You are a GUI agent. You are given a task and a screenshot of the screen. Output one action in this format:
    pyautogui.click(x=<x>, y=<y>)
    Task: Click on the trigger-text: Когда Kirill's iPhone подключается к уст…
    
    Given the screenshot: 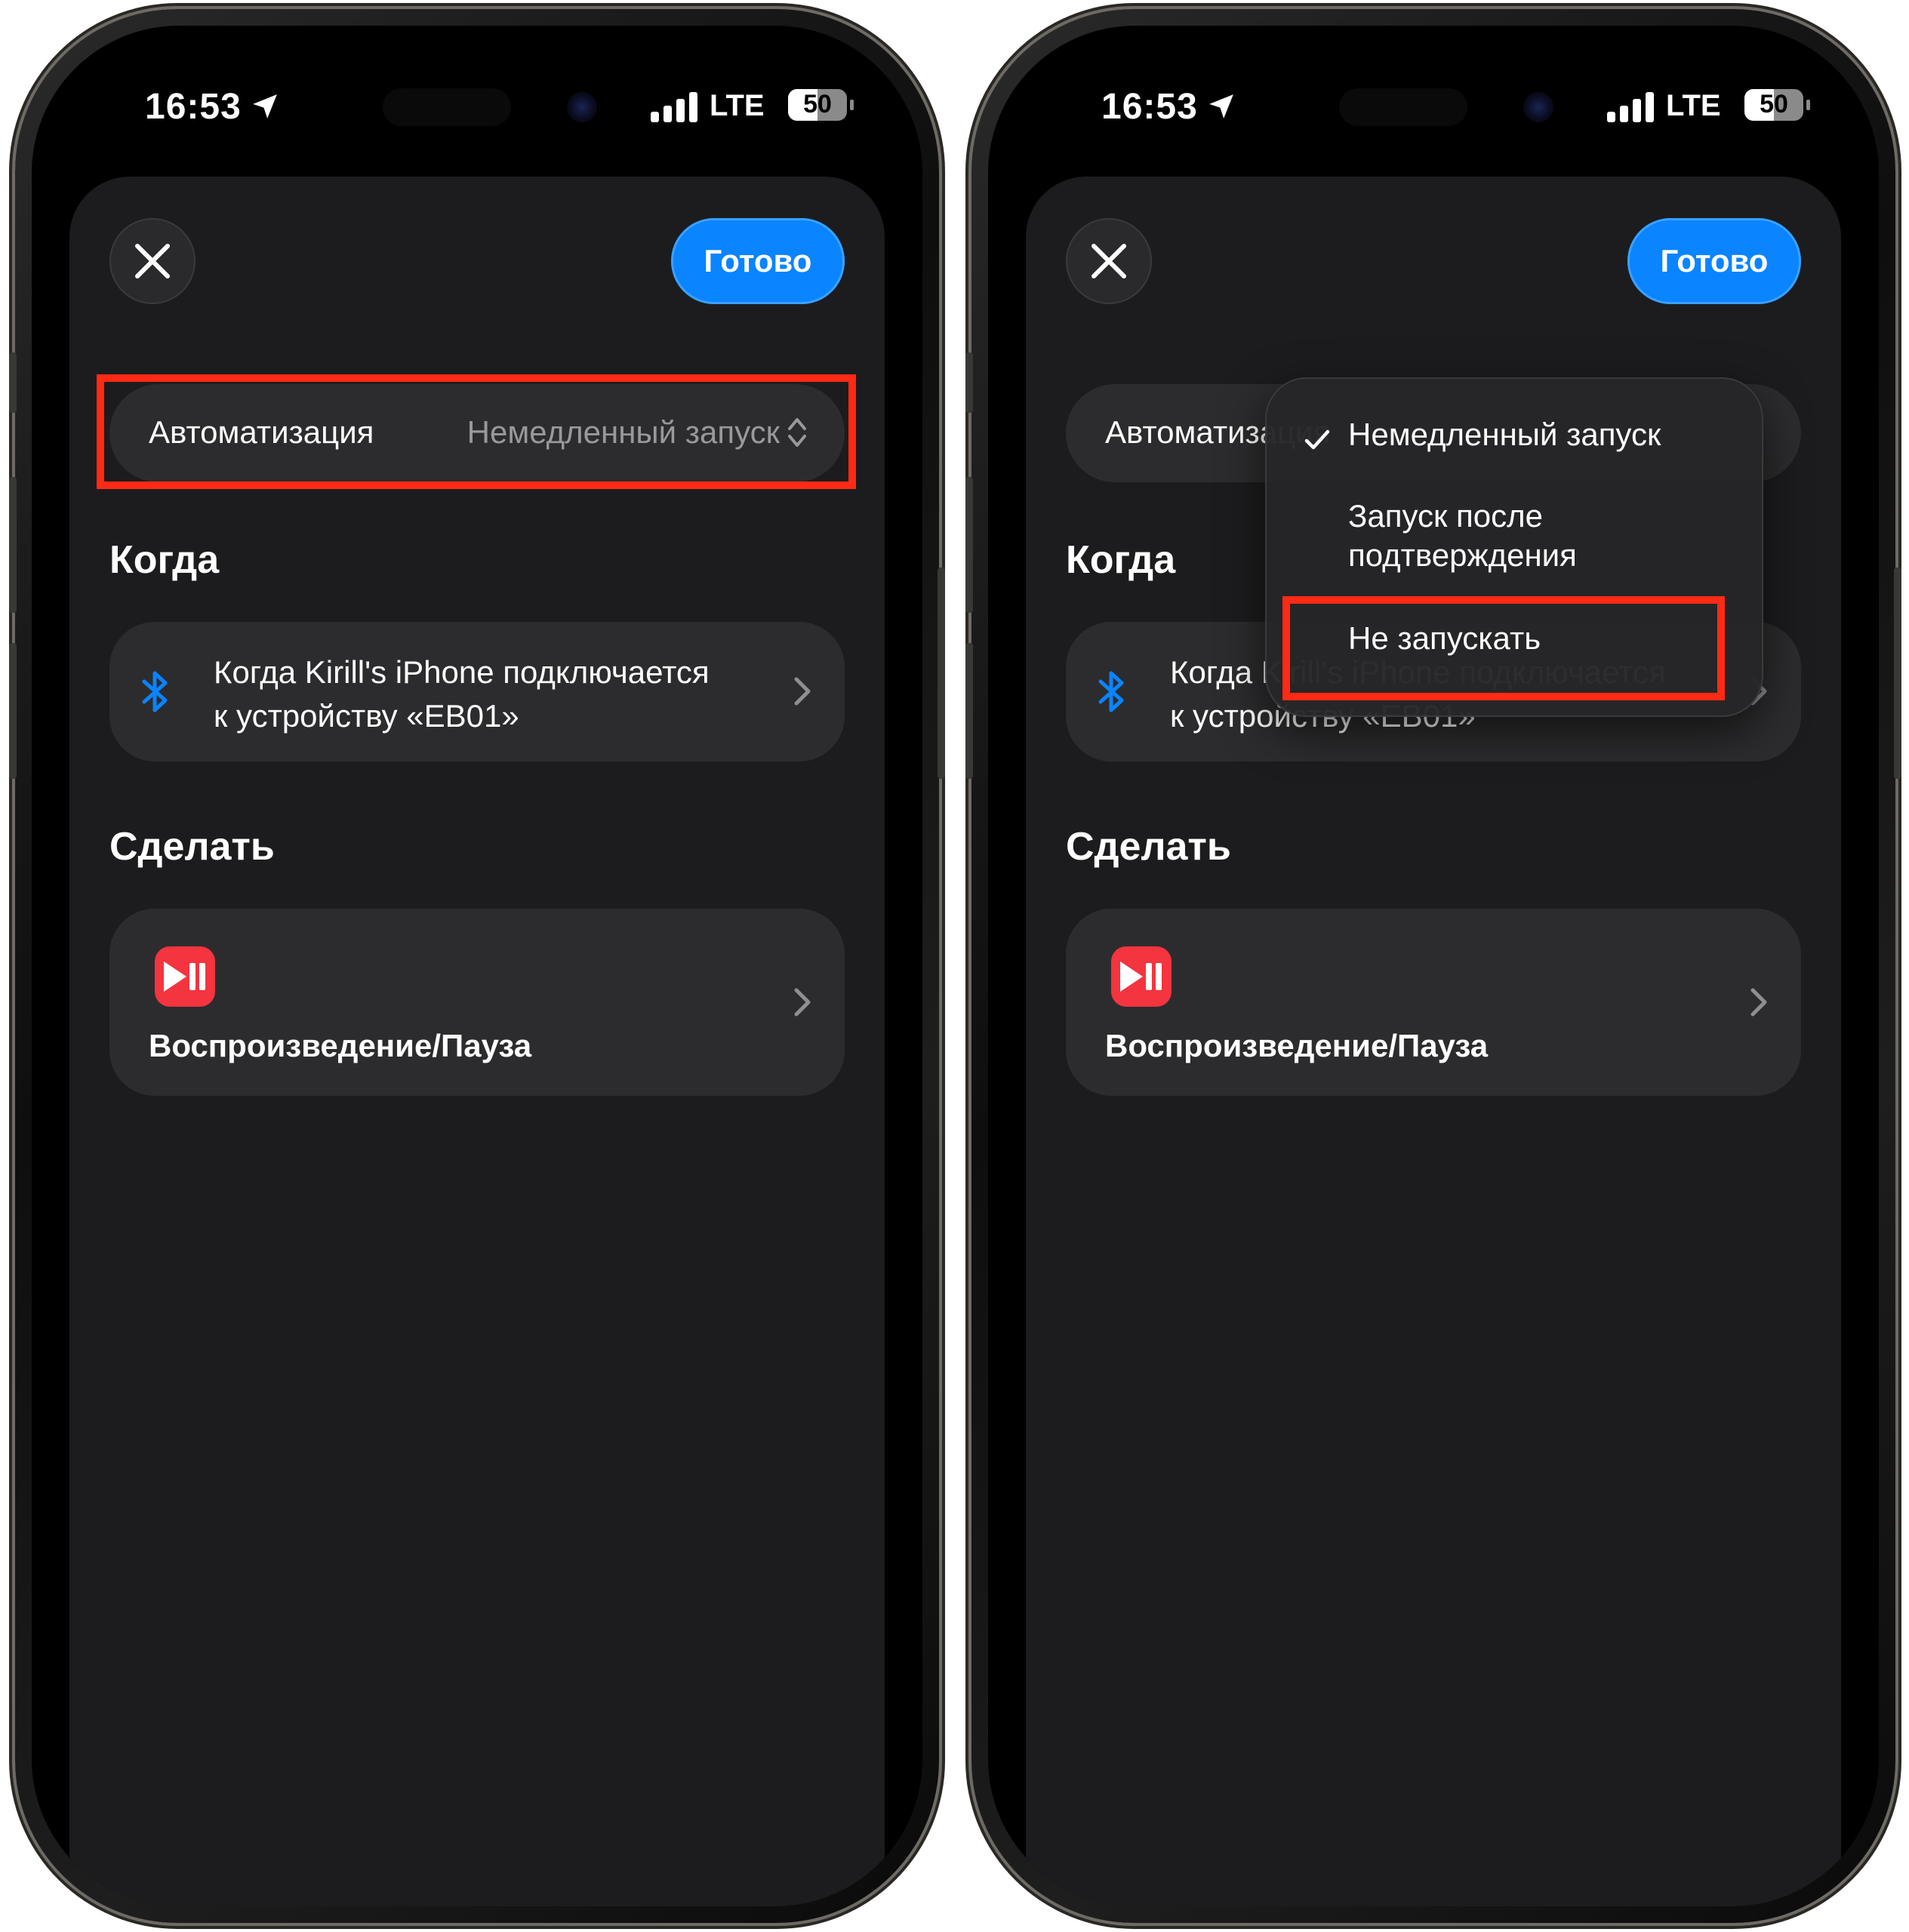 What is the action you would take?
    pyautogui.click(x=462, y=694)
    